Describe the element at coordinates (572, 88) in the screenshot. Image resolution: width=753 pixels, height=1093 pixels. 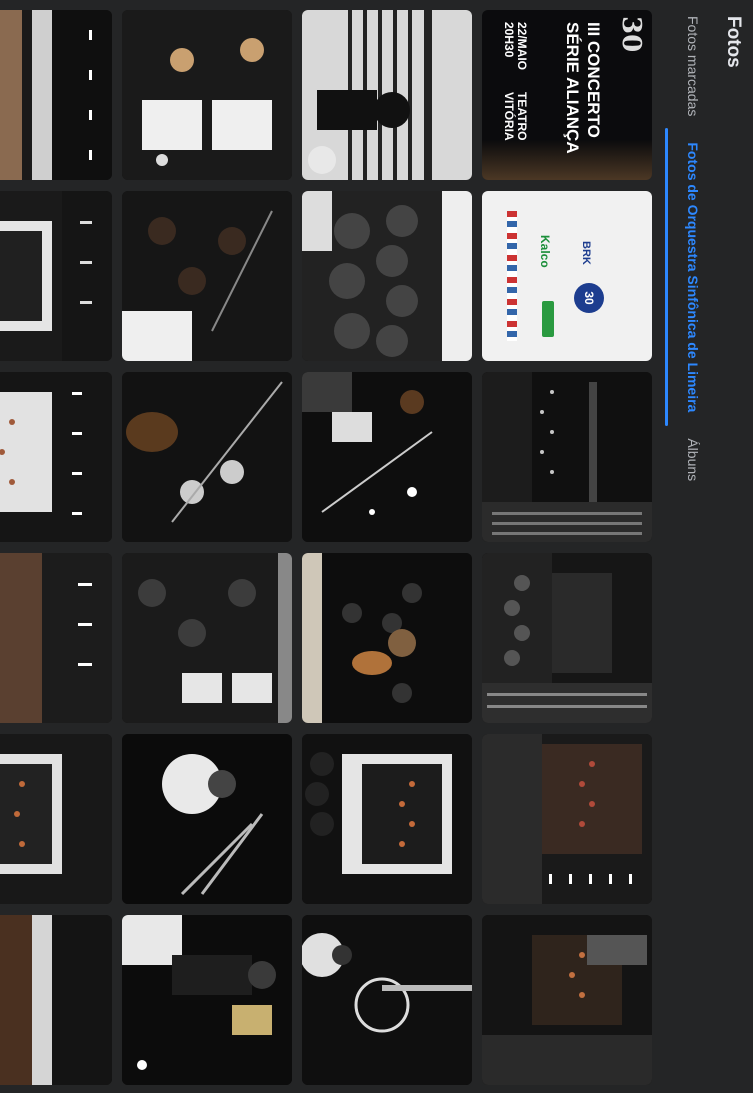
I see `poster-title-line2: SÉRIE ALIANÇA` at that location.